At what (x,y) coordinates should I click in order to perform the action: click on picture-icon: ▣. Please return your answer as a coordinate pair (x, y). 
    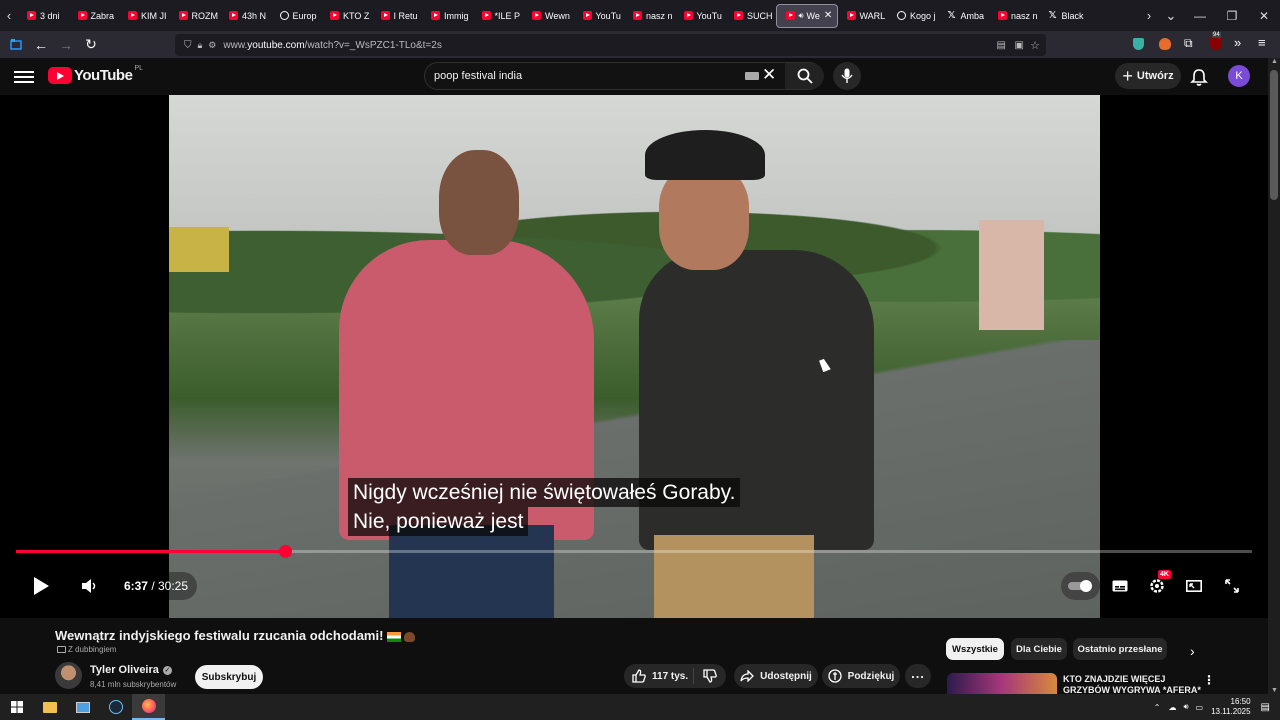
    Looking at the image, I should click on (1019, 45).